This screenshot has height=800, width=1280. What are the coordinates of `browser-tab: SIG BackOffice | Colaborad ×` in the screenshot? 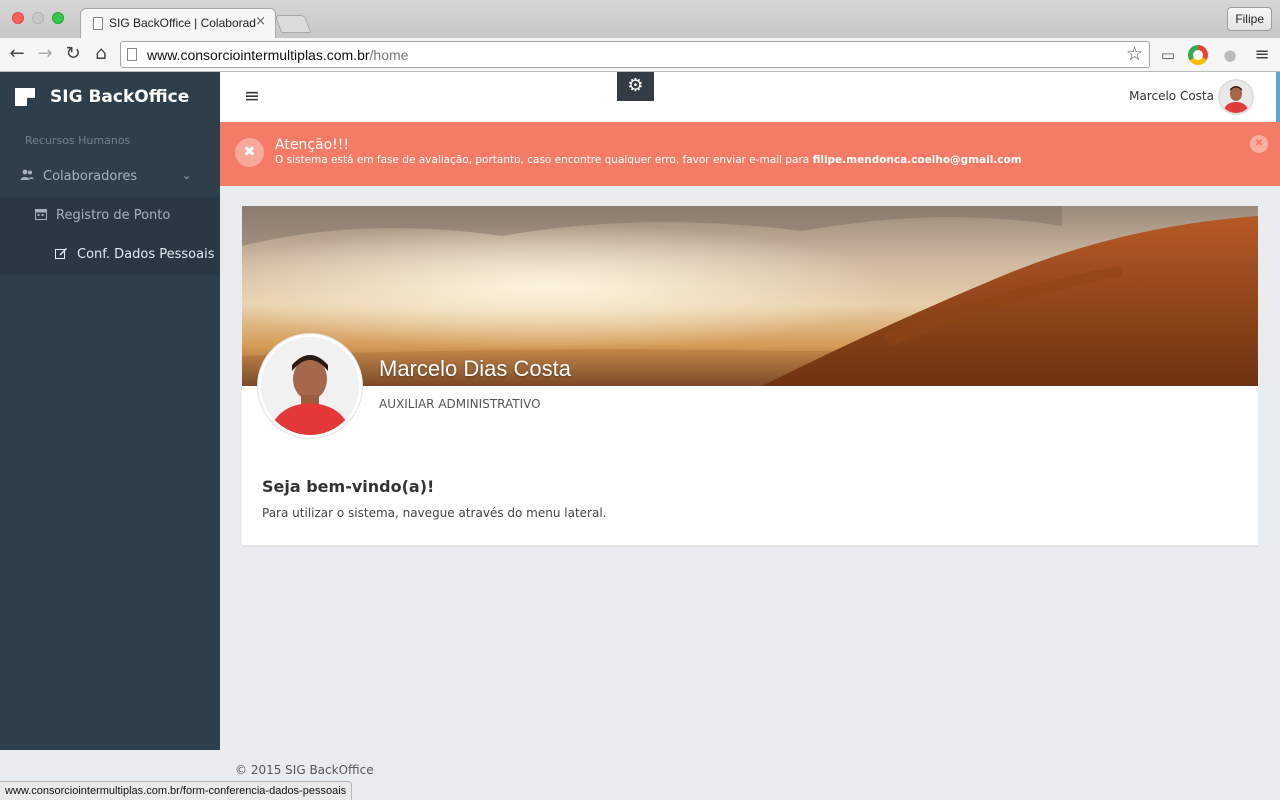 It's located at (178, 23).